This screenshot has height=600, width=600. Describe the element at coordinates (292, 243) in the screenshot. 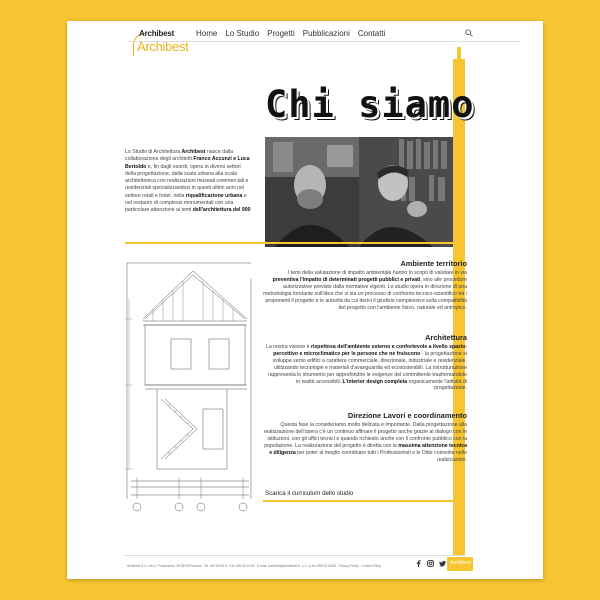

I see `intro-underline` at that location.